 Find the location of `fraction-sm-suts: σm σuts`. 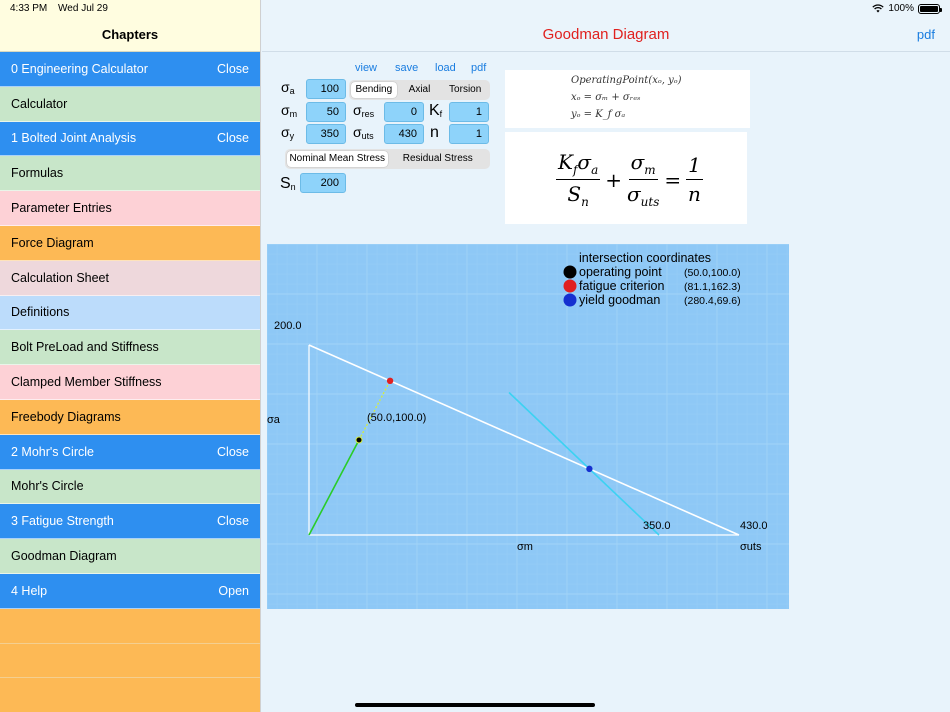

fraction-sm-suts: σm σuts is located at coordinates (643, 179).